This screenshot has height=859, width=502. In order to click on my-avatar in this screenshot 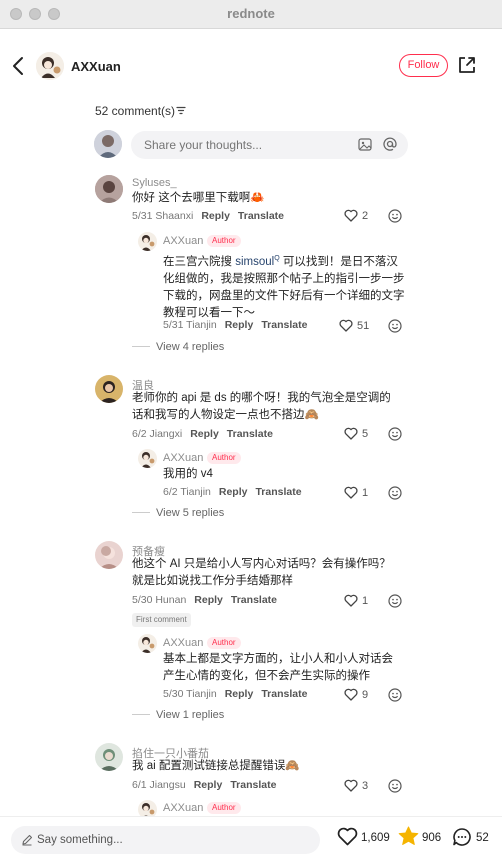, I will do `click(108, 144)`.